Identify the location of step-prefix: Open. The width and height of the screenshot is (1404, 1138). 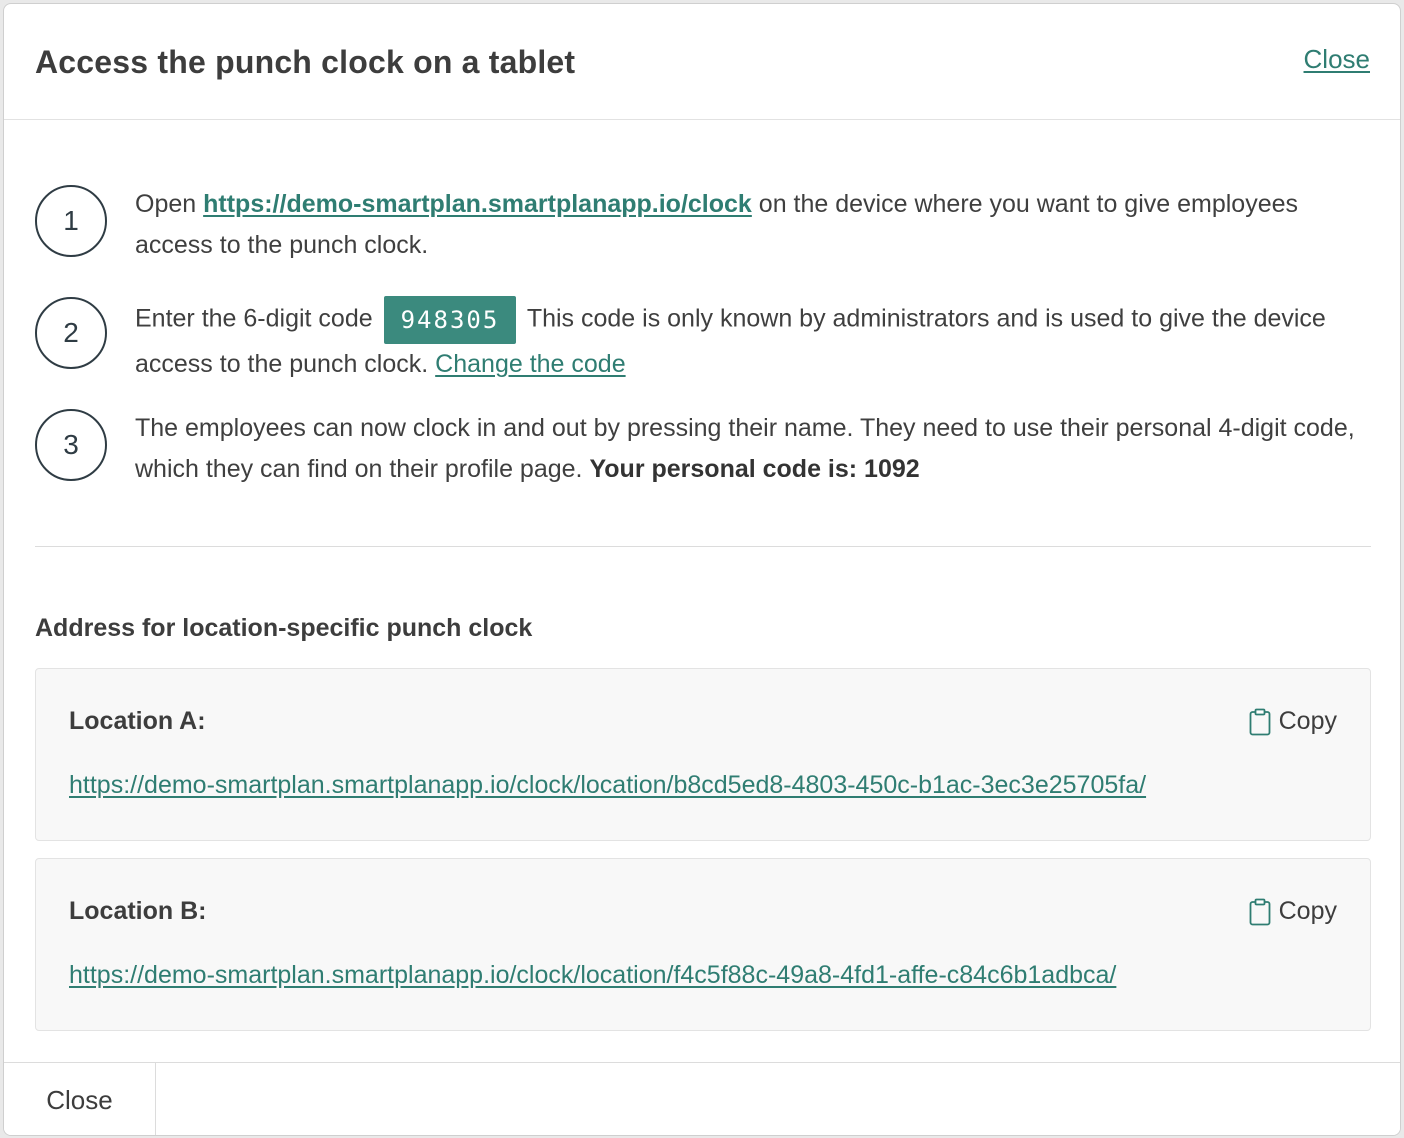
(166, 204).